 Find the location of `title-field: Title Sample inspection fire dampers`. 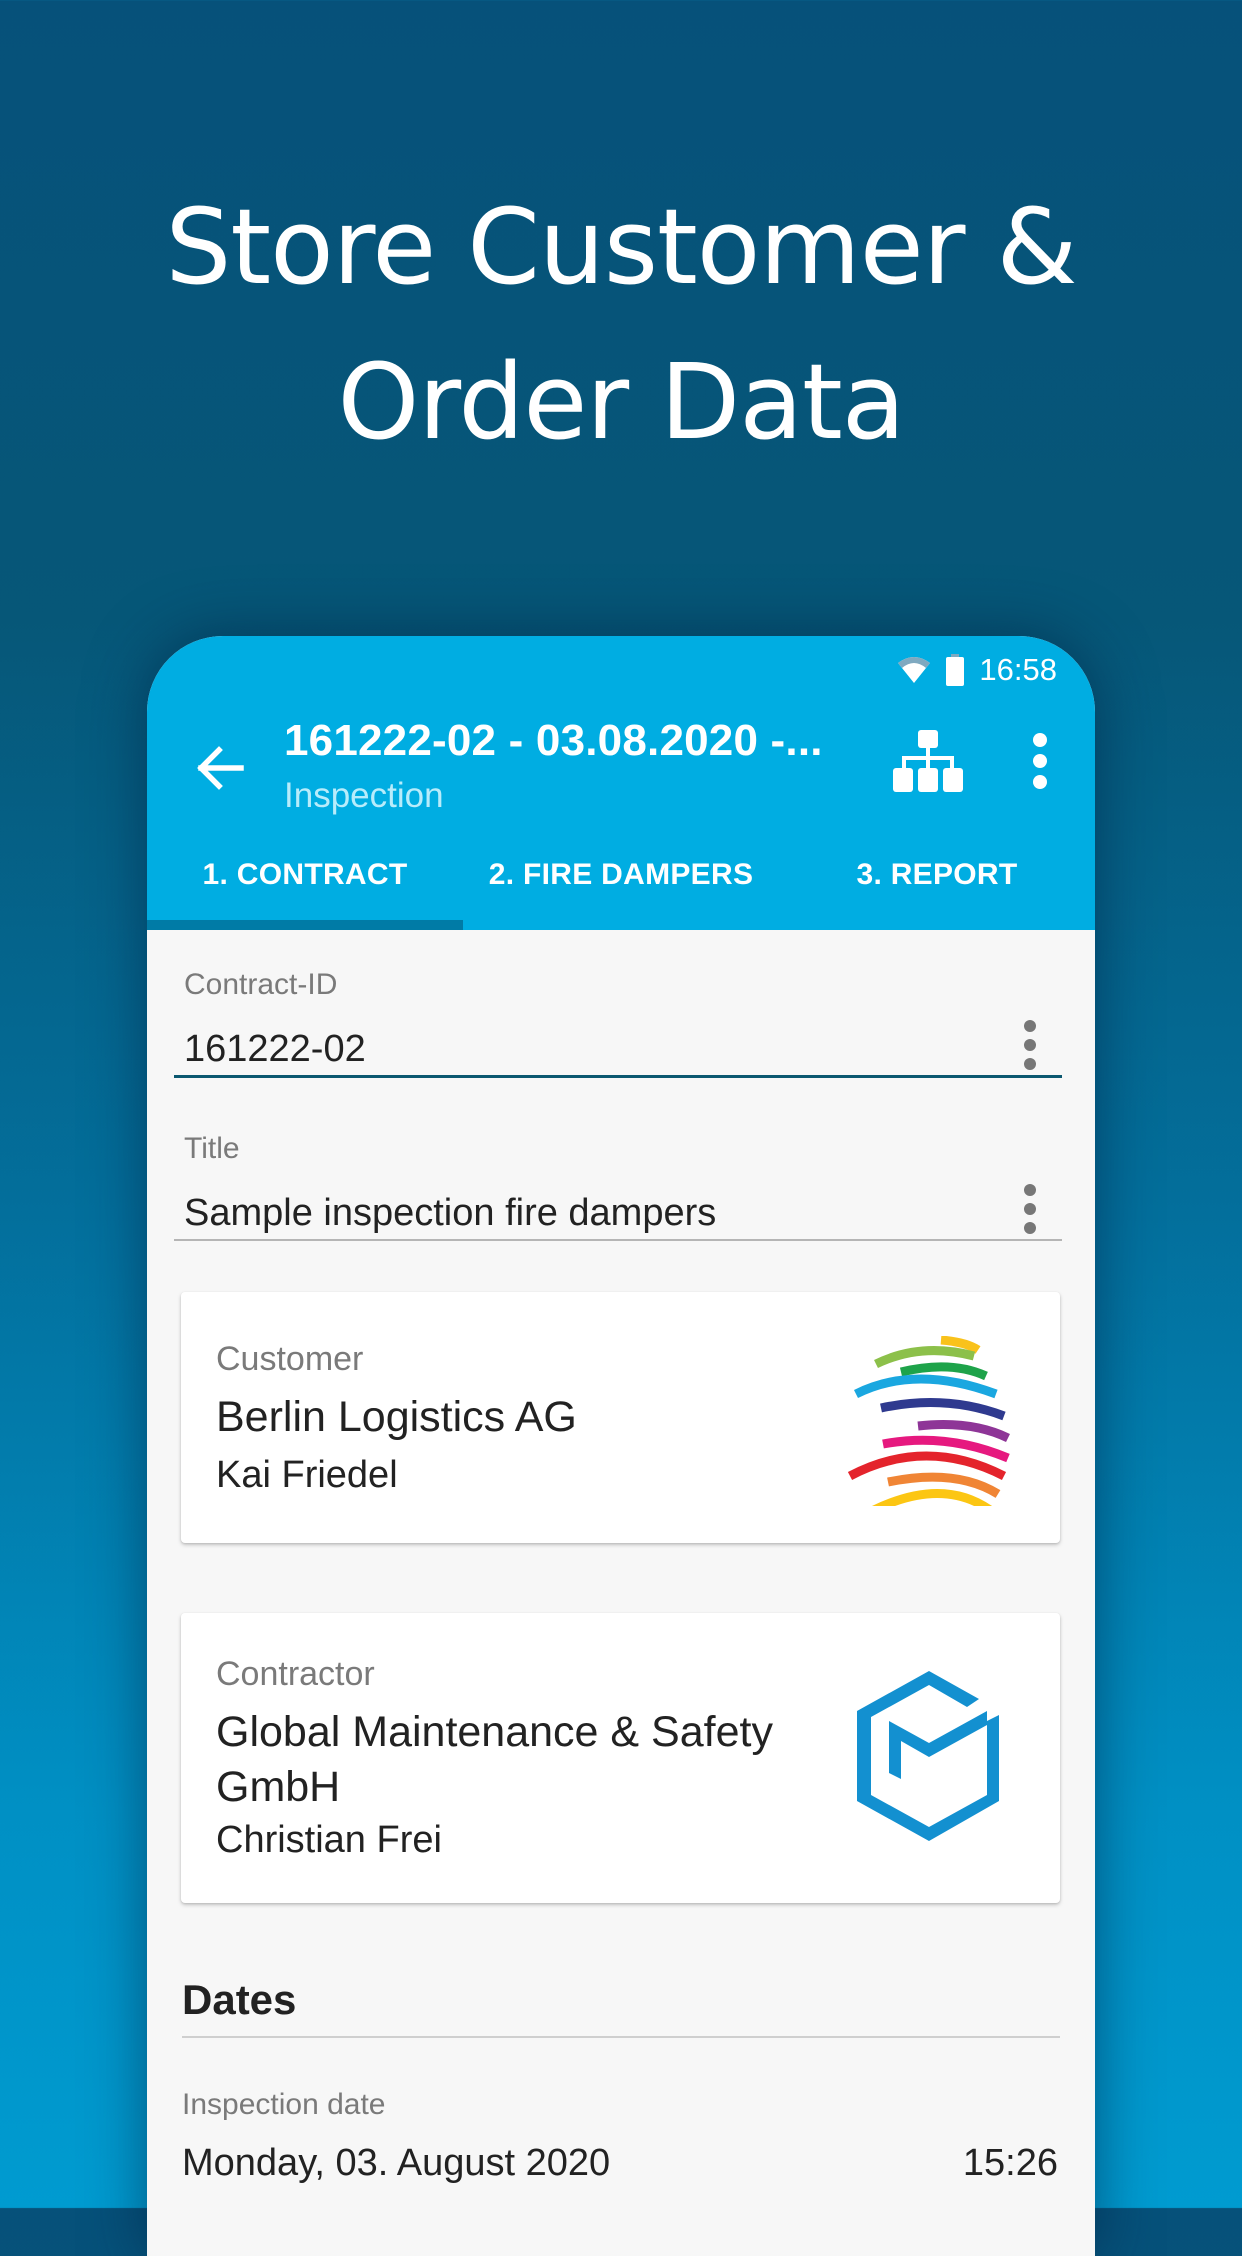

title-field: Title Sample inspection fire dampers is located at coordinates (618, 1192).